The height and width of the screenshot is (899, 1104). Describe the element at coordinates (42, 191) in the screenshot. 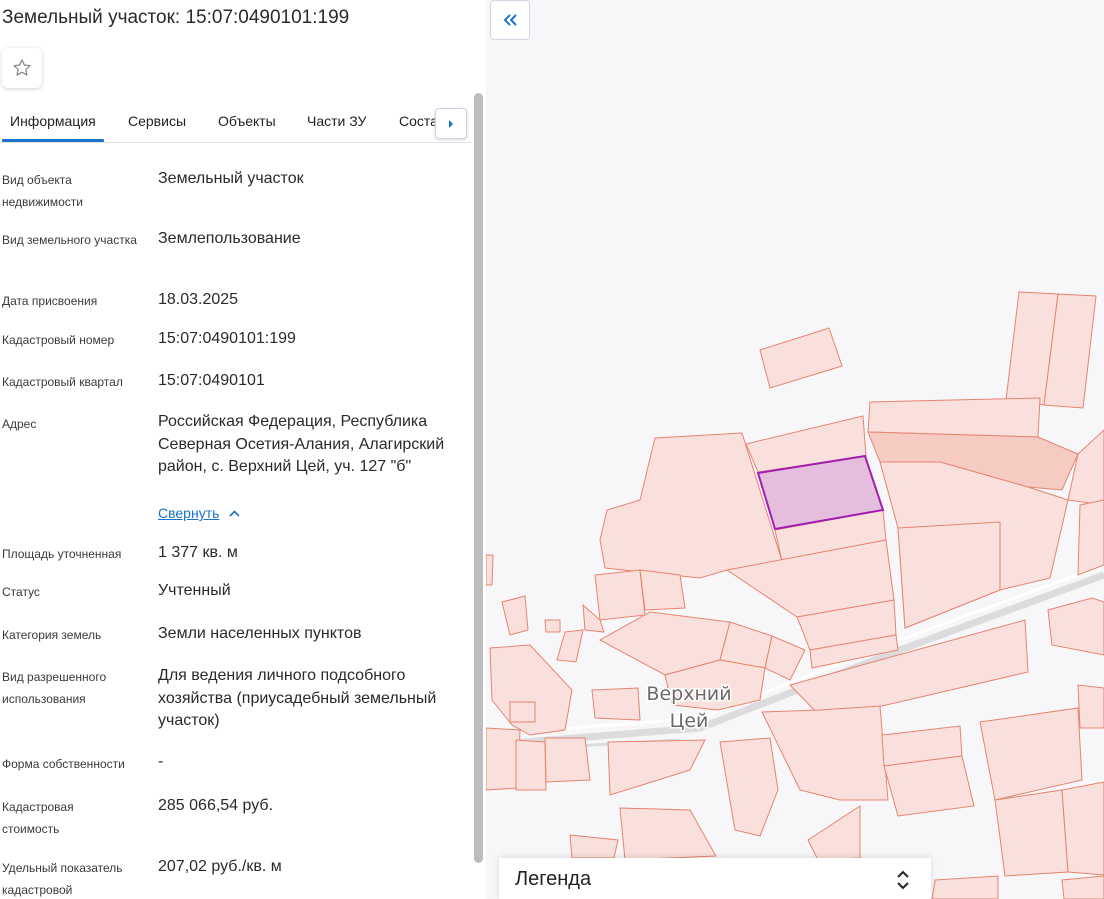

I see `field-label-object-type: Вид объекта недвижимости` at that location.